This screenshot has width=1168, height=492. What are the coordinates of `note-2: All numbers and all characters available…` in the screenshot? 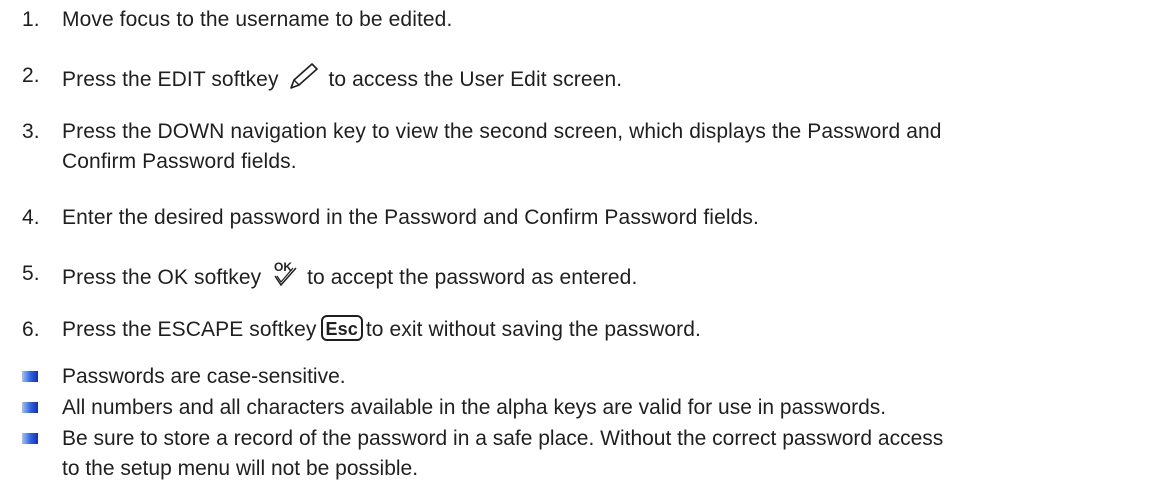 It's located at (587, 408).